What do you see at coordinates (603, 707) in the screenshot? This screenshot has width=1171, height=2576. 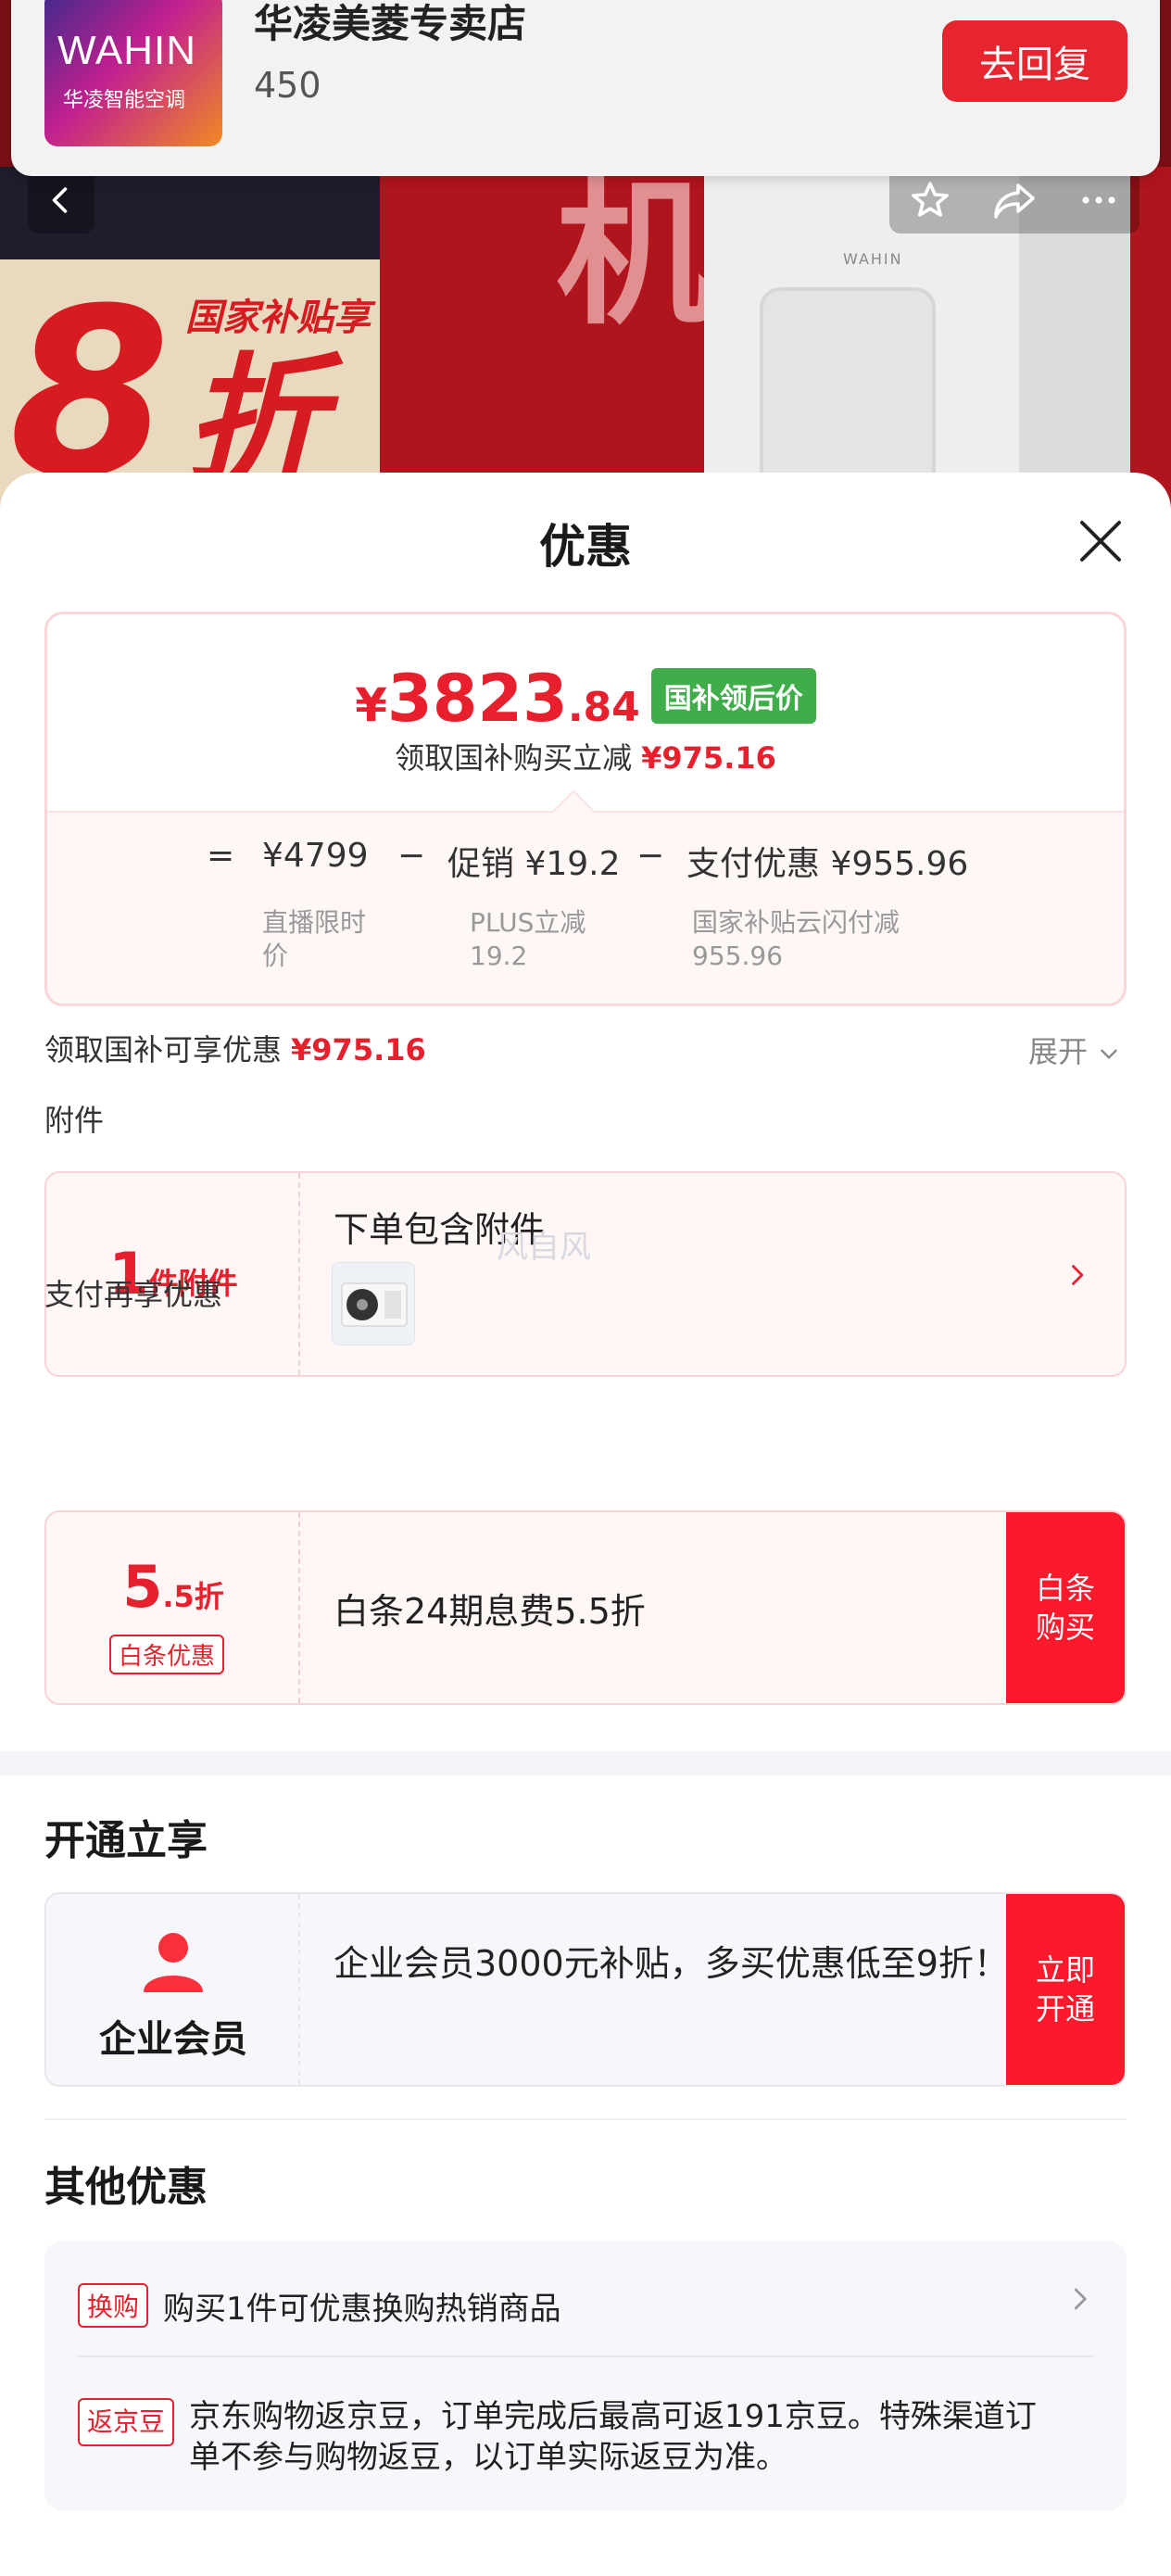 I see `price-decimal: .84` at bounding box center [603, 707].